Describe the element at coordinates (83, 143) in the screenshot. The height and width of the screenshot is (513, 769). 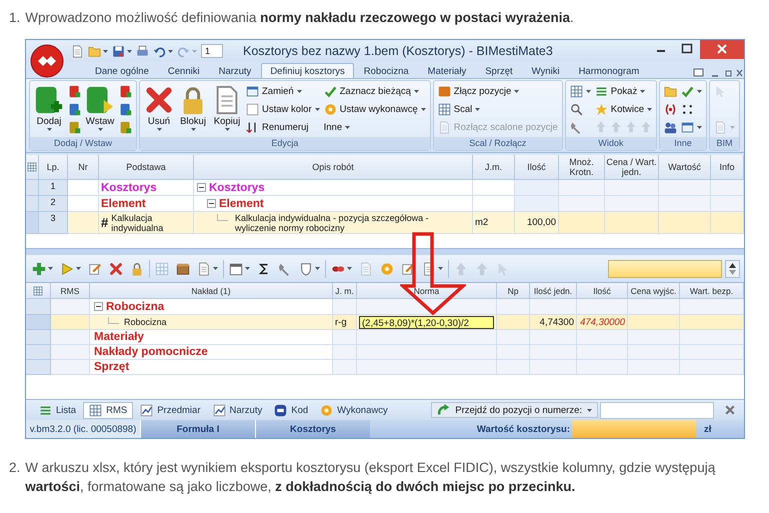
I see `group-label: Dodaj / Wstaw` at that location.